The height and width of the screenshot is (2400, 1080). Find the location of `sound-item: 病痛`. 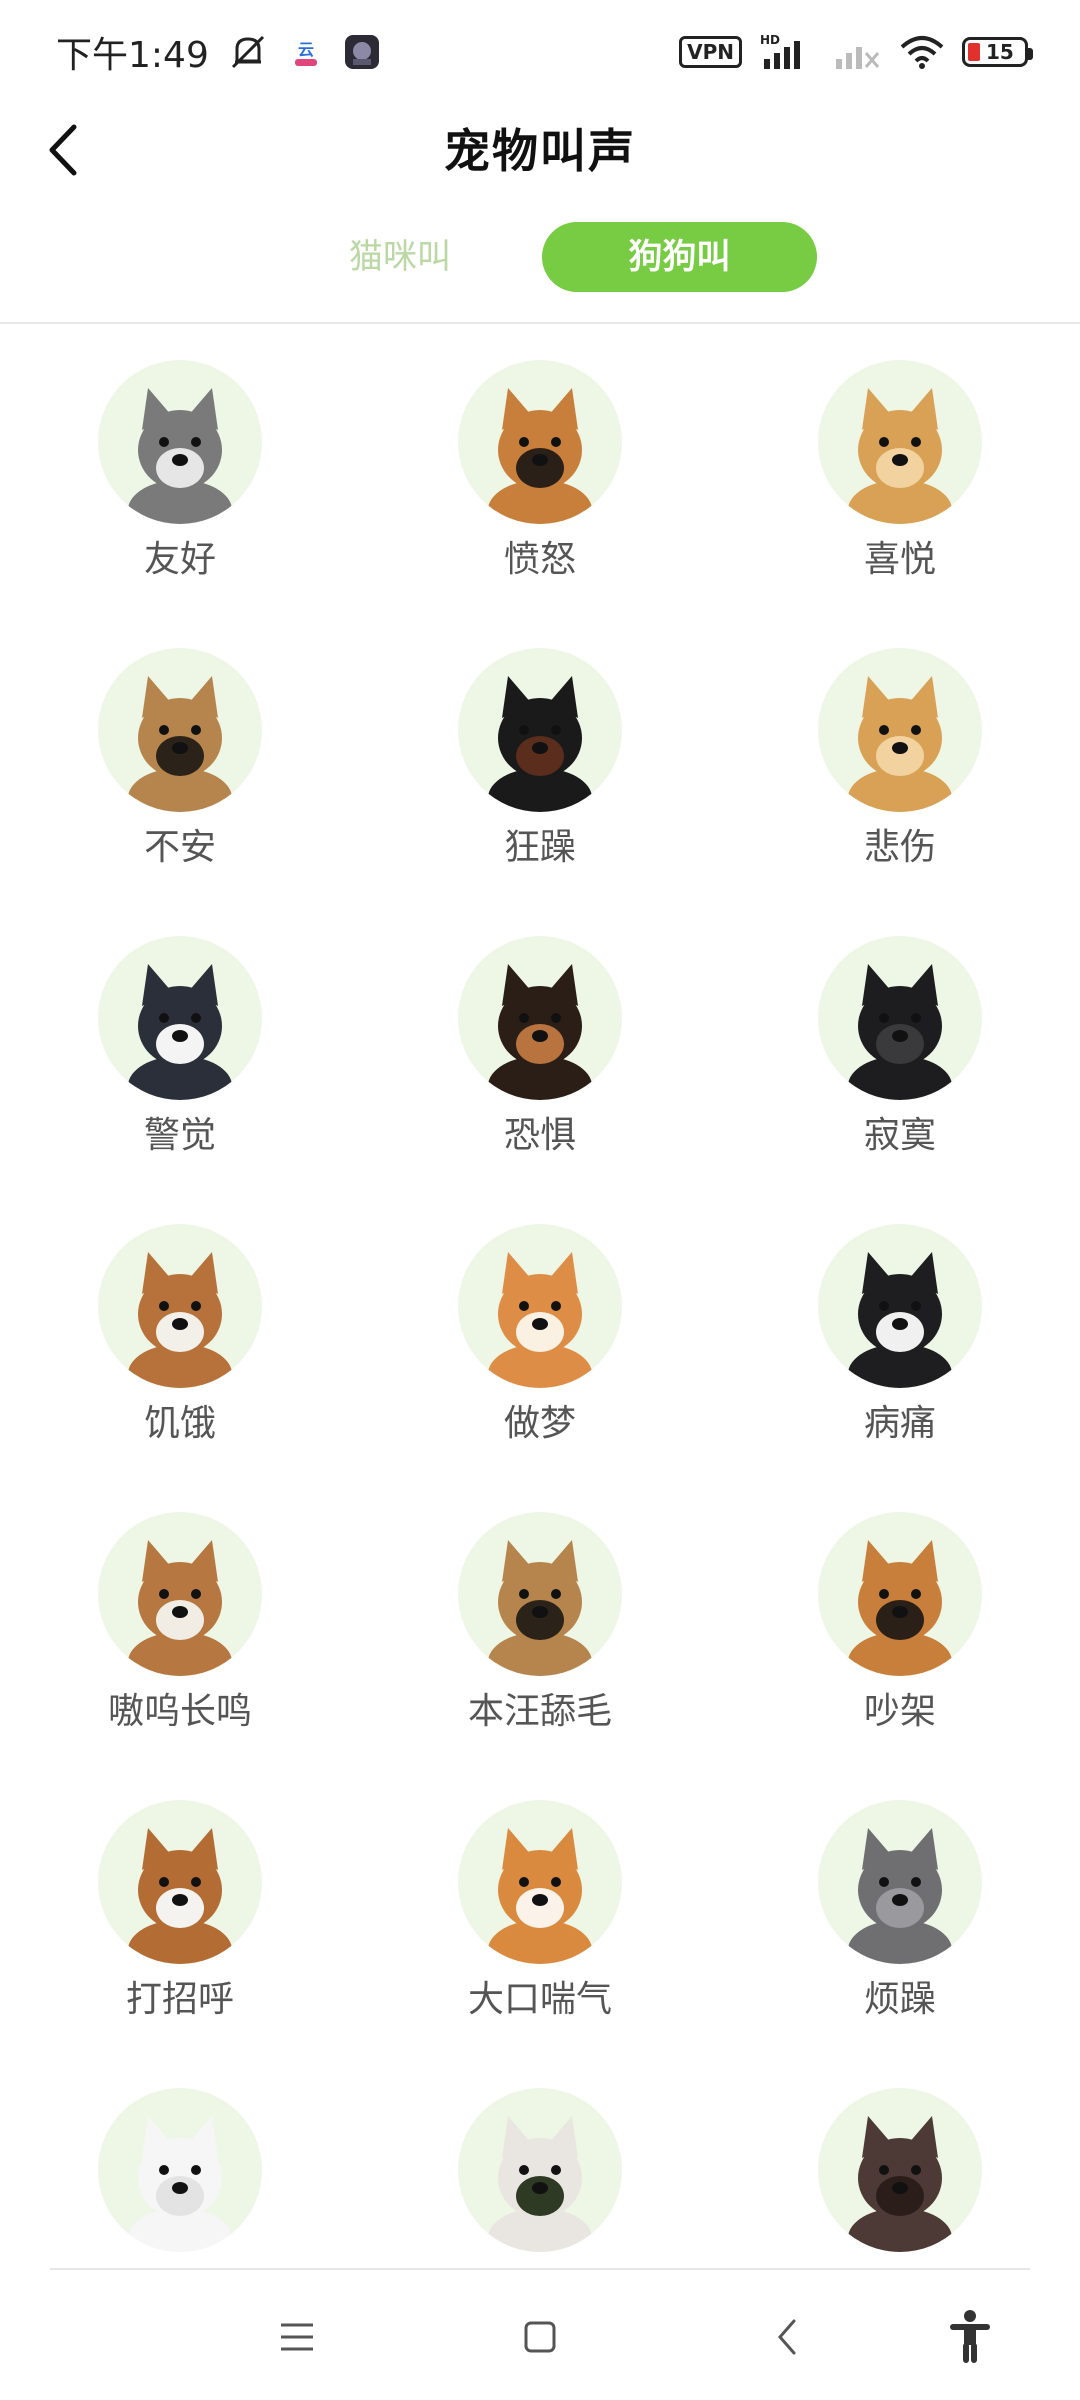

sound-item: 病痛 is located at coordinates (900, 1354).